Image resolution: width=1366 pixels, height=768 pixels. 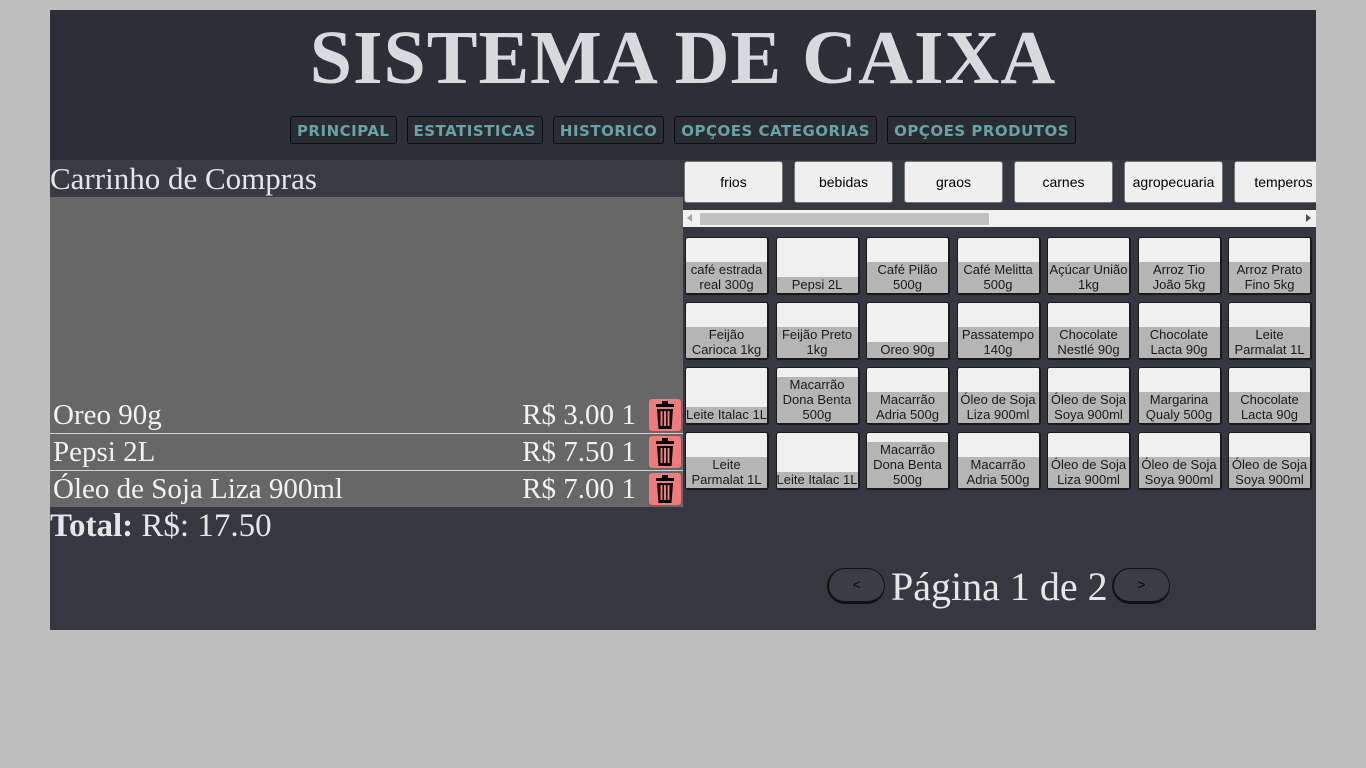 I want to click on category-scrollbar, so click(x=999, y=218).